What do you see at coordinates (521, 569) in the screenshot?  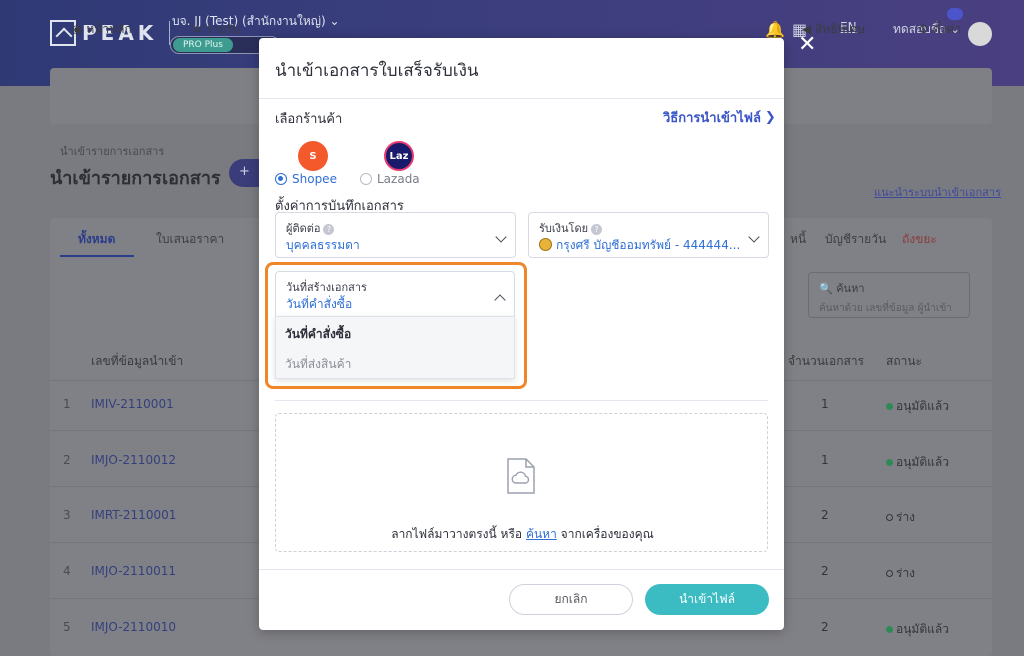 I see `modal-footer-divider` at bounding box center [521, 569].